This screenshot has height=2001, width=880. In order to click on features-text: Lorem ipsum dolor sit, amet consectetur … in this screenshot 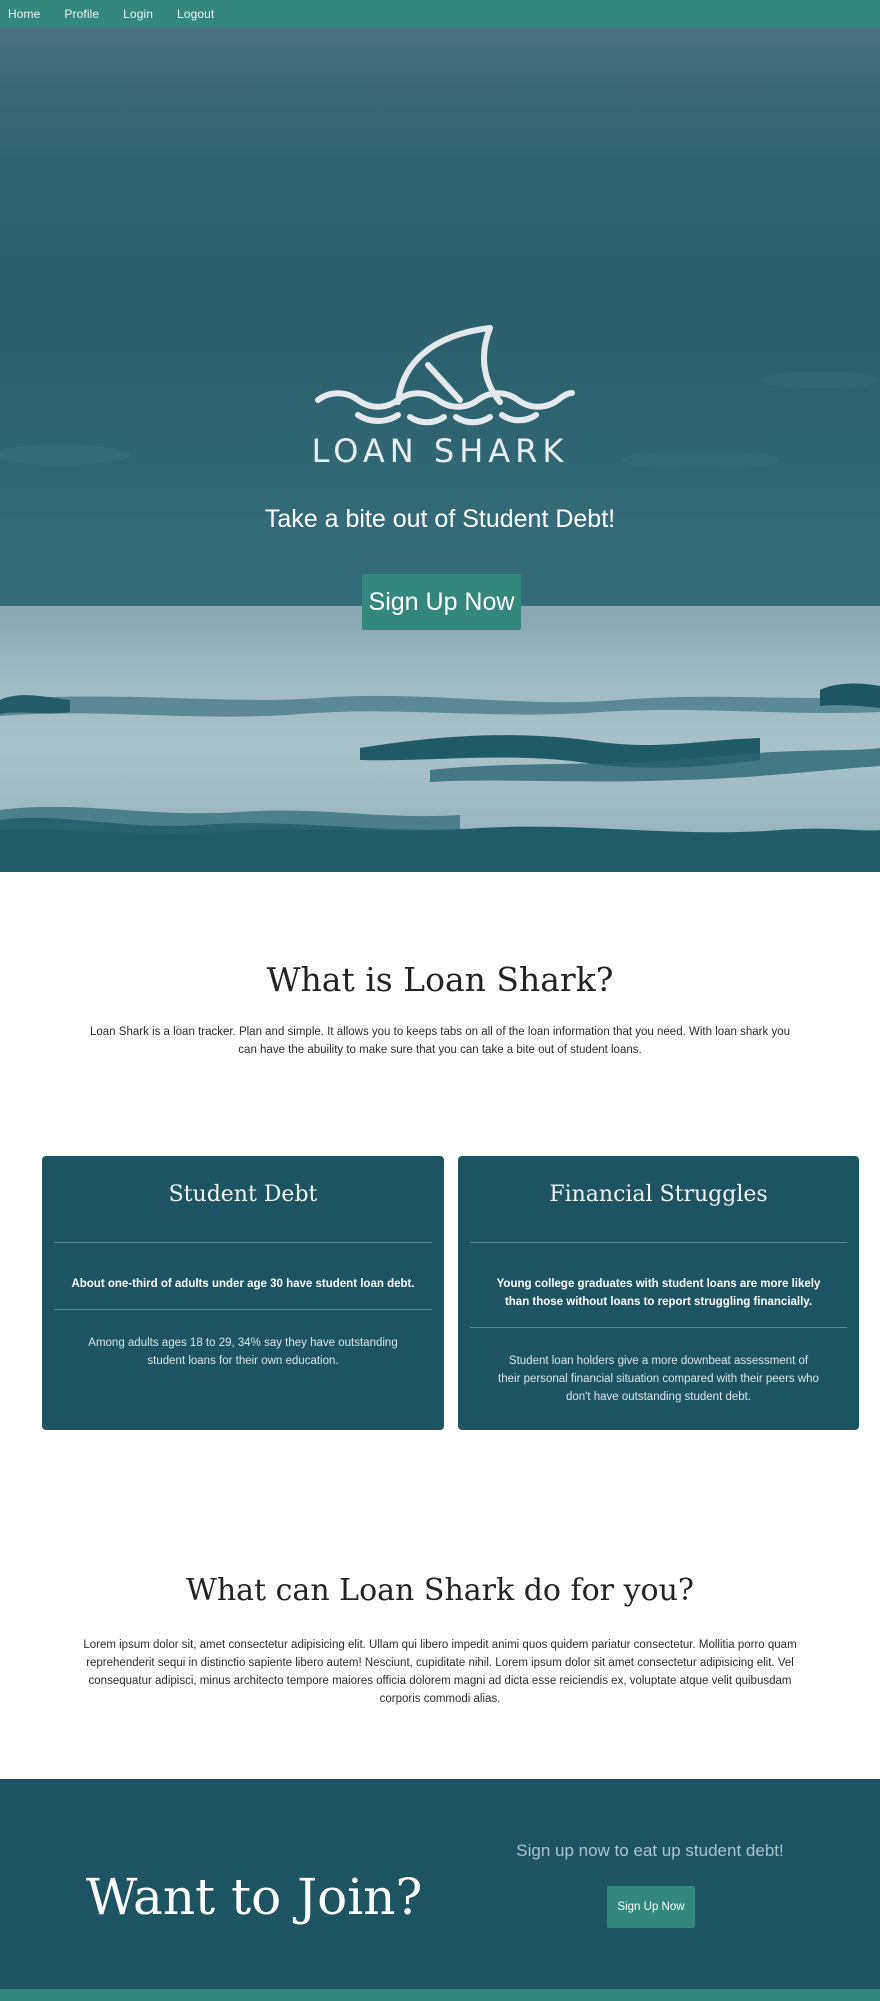, I will do `click(440, 1672)`.